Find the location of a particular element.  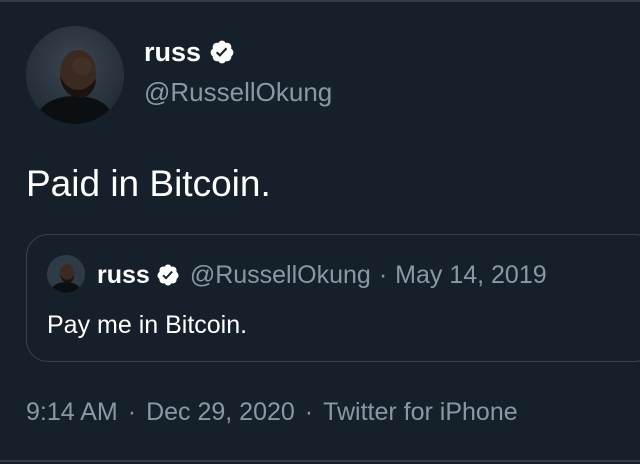

quoted-author-name: russ is located at coordinates (123, 274).